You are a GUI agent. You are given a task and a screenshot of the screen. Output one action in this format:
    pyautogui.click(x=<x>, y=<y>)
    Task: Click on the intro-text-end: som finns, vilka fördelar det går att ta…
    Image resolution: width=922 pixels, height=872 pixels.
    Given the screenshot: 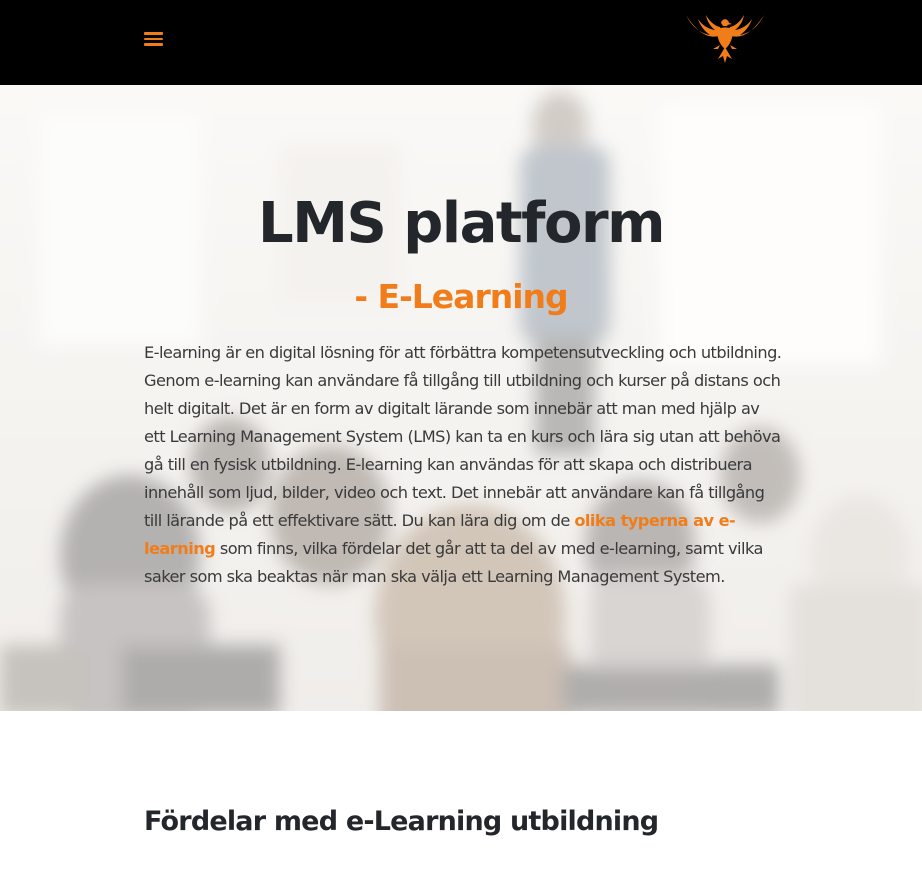 What is the action you would take?
    pyautogui.click(x=453, y=562)
    